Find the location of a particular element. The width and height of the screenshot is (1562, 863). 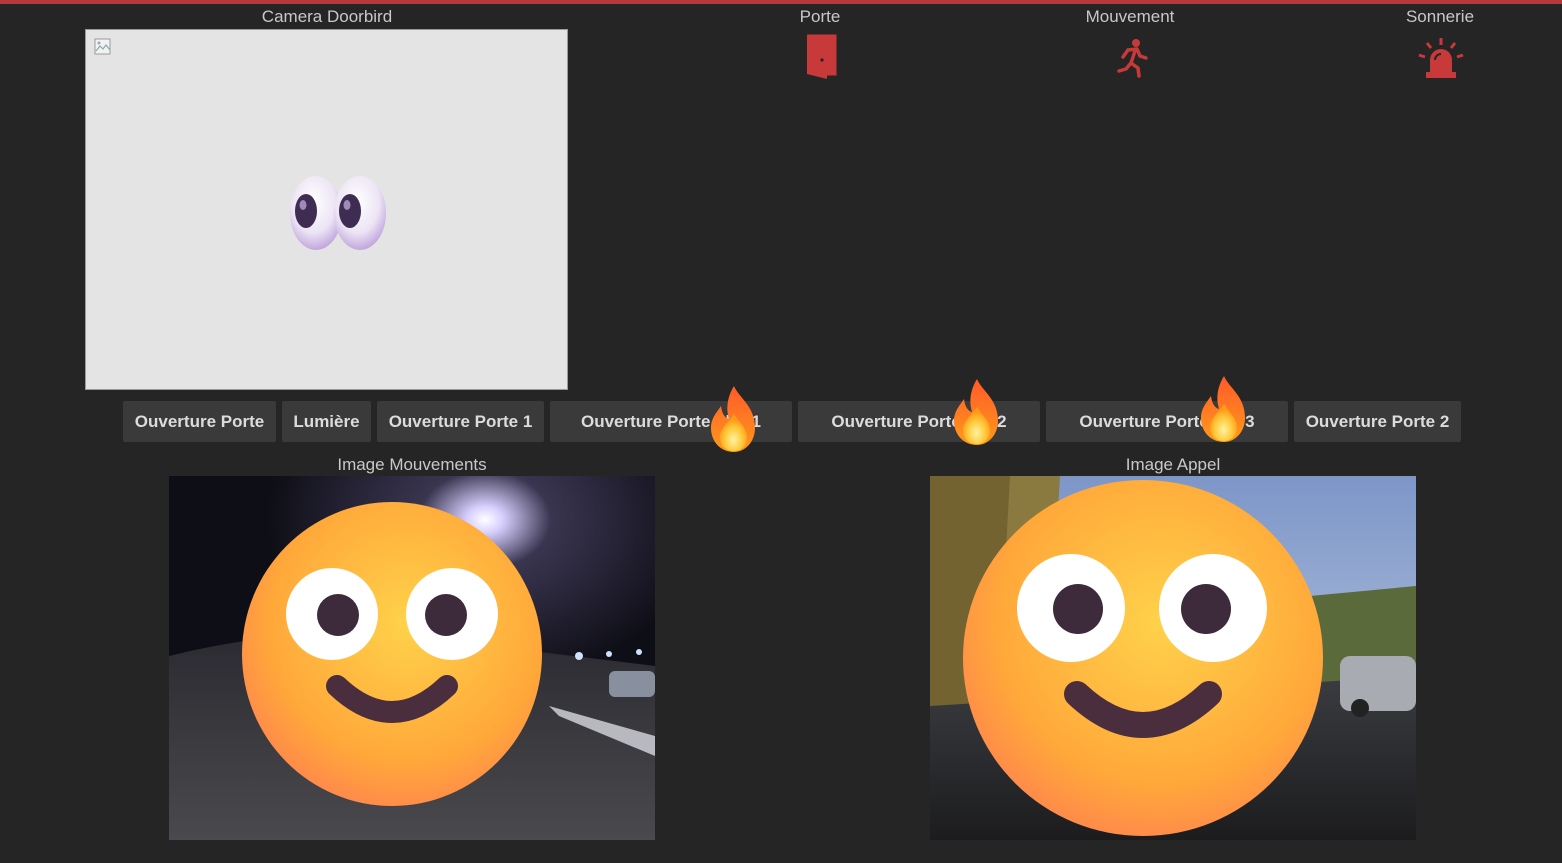

running-person-icon is located at coordinates (1132, 60).